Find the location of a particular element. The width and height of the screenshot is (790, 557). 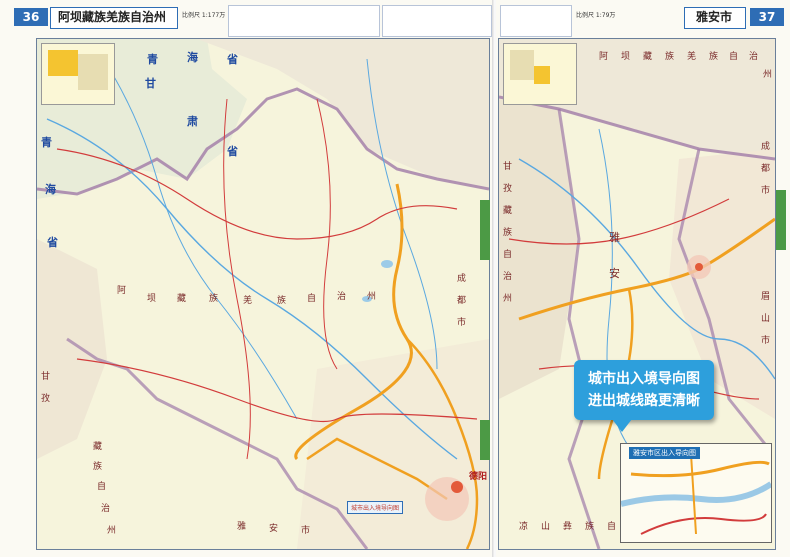

r-right-char-5: 市 is located at coordinates (766, 341).